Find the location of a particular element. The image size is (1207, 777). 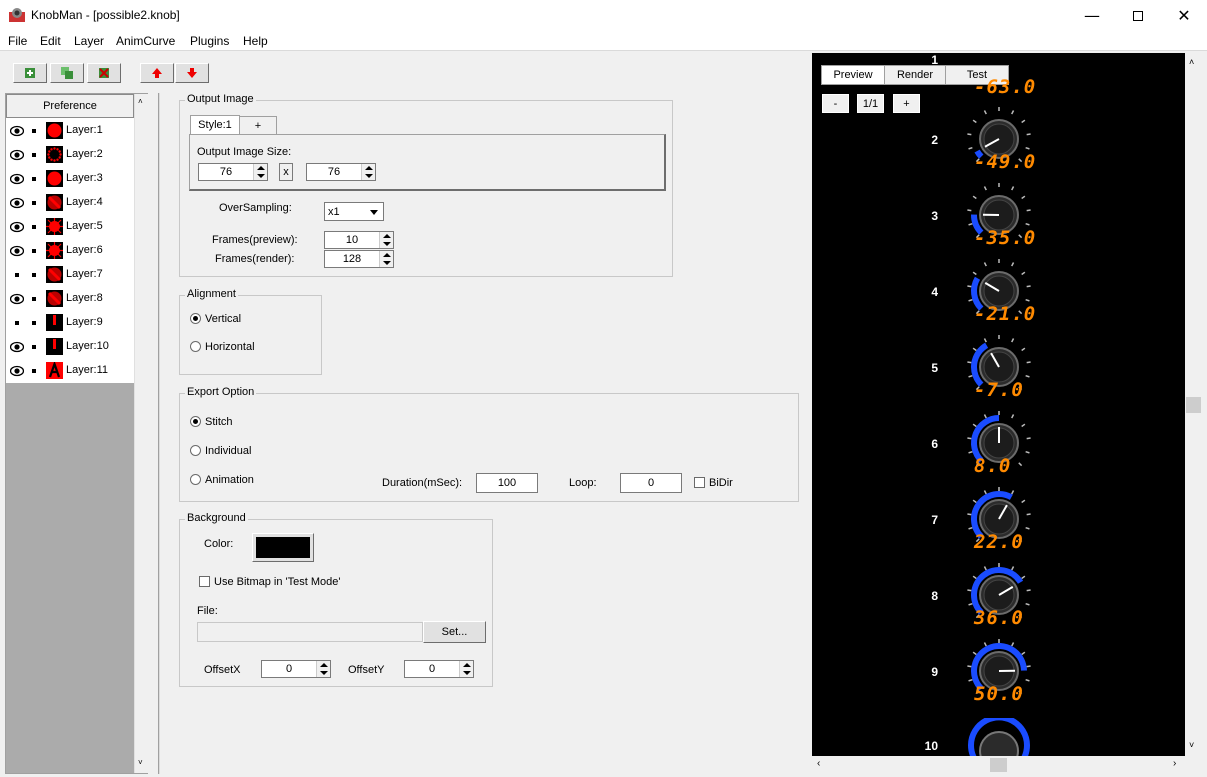

color-swatch-button is located at coordinates (283, 547).